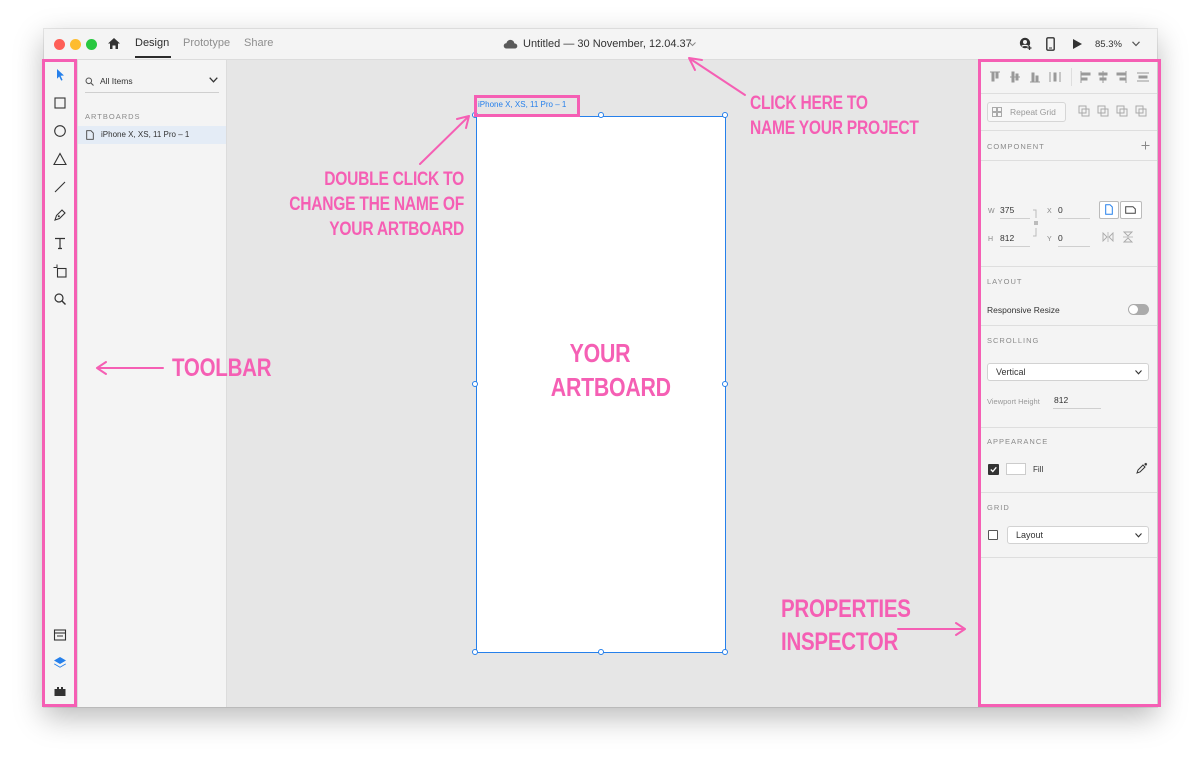  I want to click on arrow-to-title, so click(717, 76).